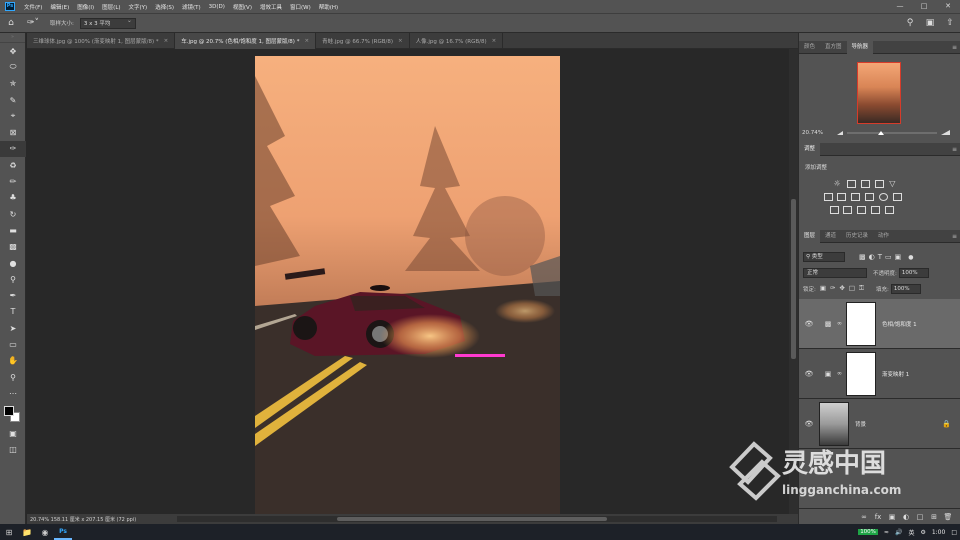 Image resolution: width=960 pixels, height=540 pixels. I want to click on menu-plugins: 增效工具, so click(271, 7).